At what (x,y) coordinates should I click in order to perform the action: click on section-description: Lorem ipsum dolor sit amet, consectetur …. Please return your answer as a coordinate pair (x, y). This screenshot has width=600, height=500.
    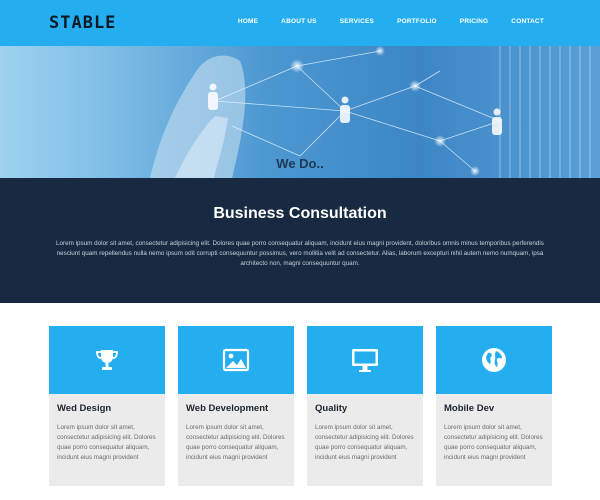
    Looking at the image, I should click on (300, 253).